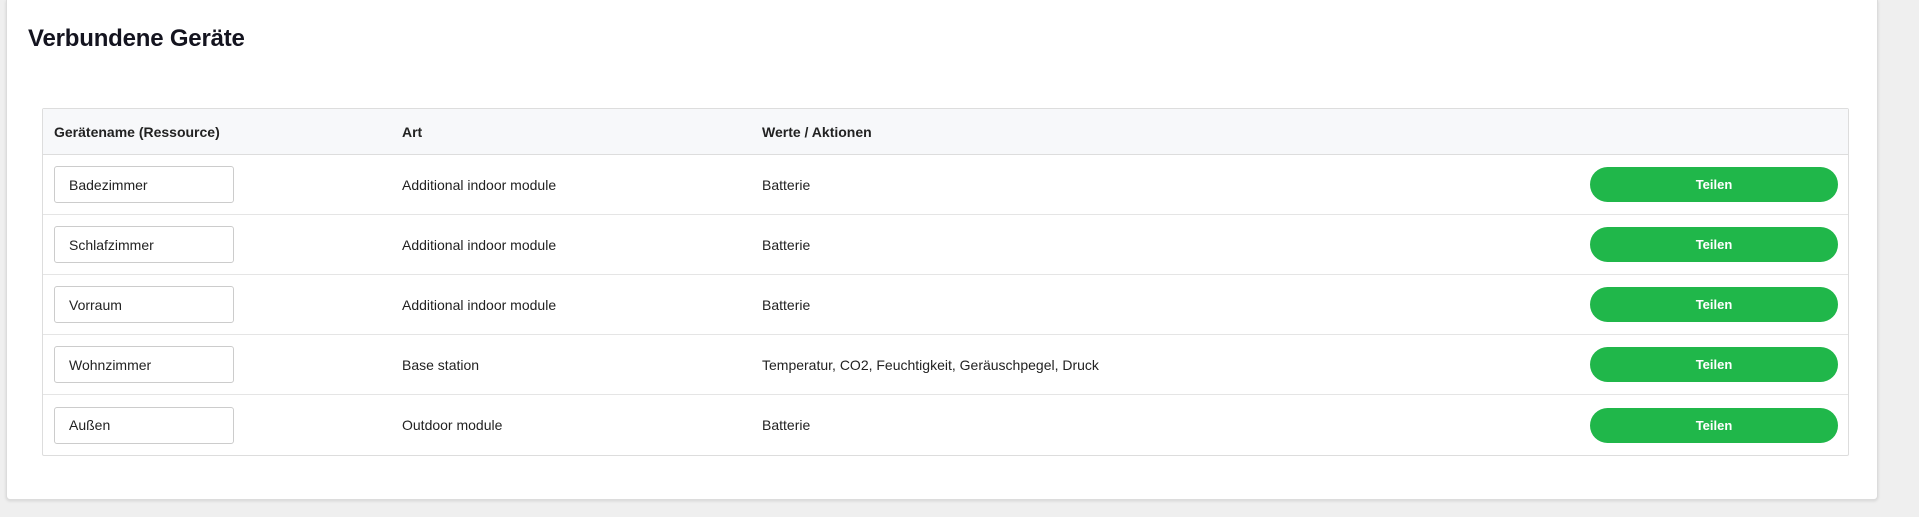 The height and width of the screenshot is (517, 1919). I want to click on device-type: Base station, so click(441, 364).